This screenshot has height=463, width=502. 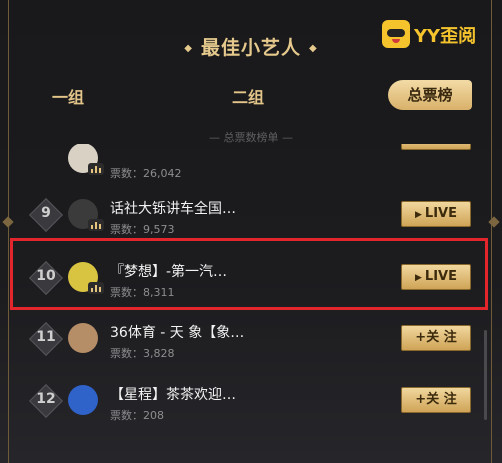 I want to click on tab-total-ranking: 总票榜, so click(x=430, y=95).